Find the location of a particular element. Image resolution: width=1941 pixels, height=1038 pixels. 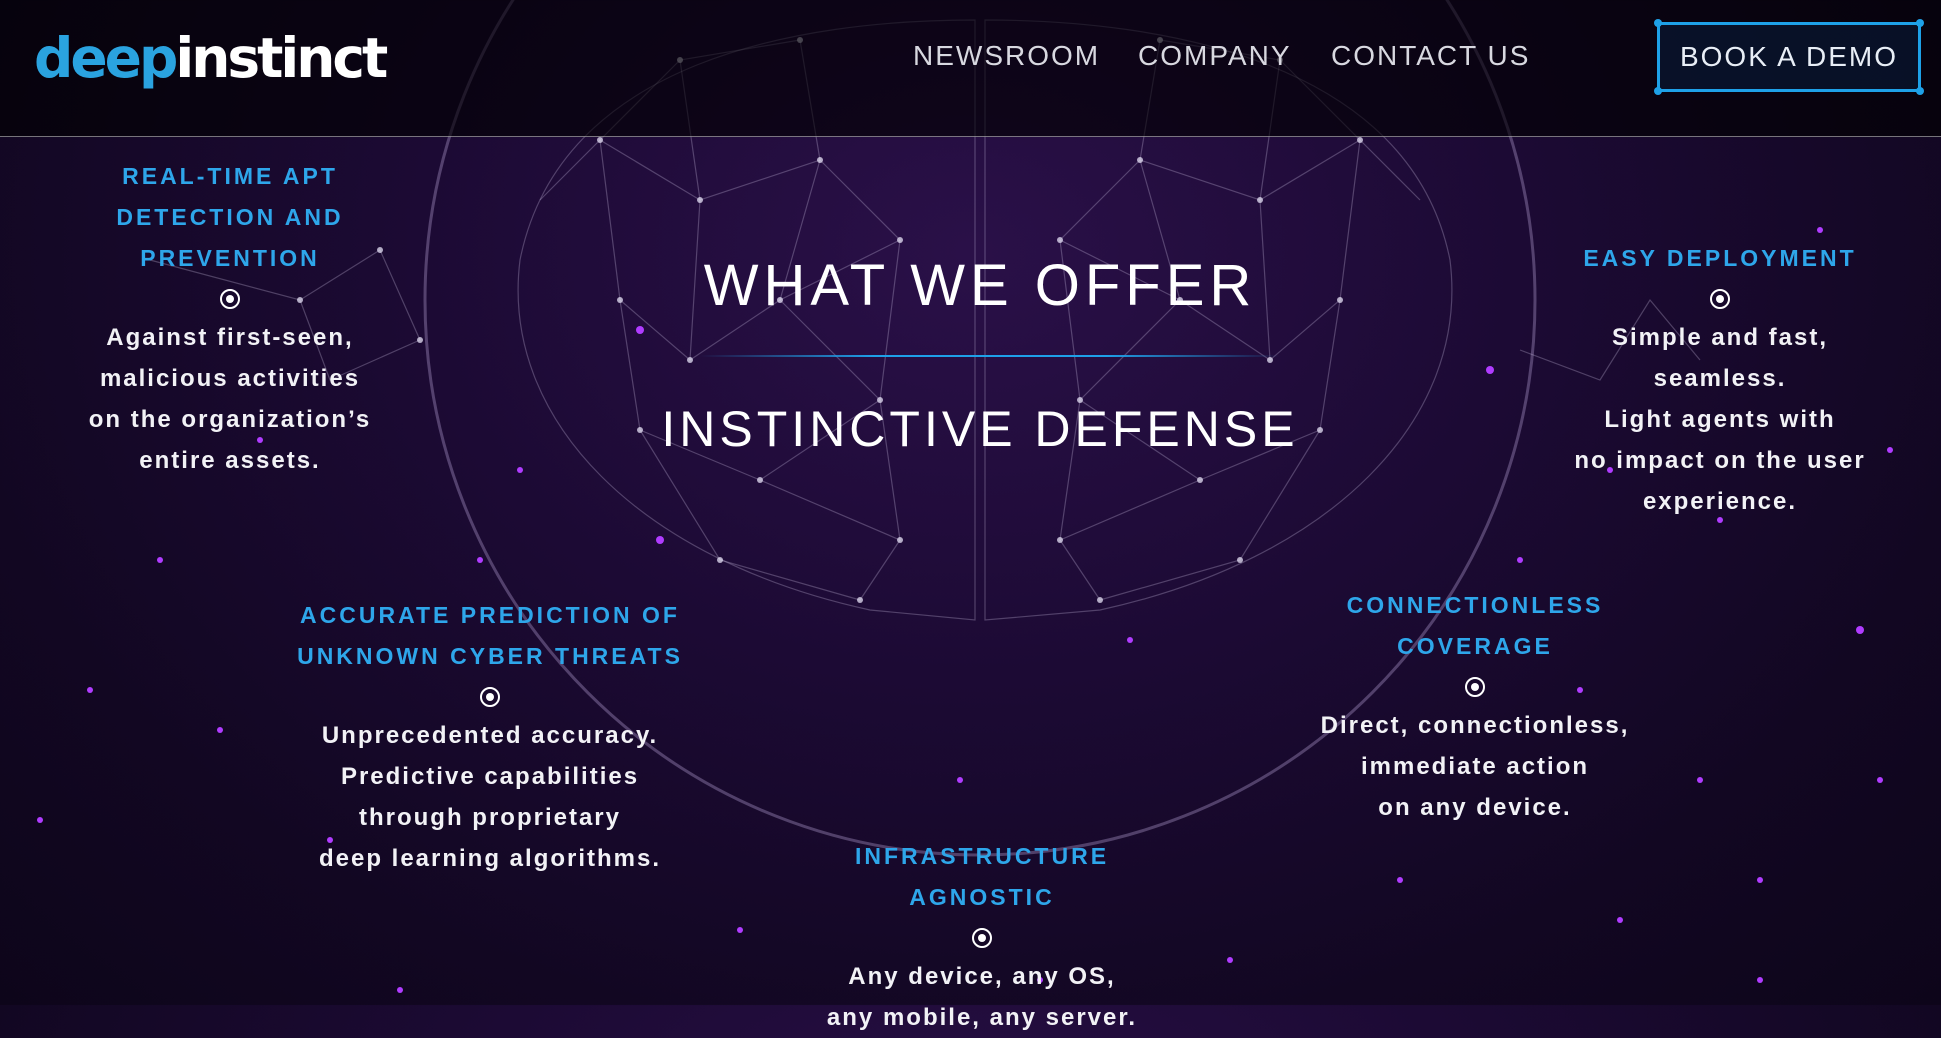

book-a-demo-label: BOOK A DEMO is located at coordinates (1789, 56).